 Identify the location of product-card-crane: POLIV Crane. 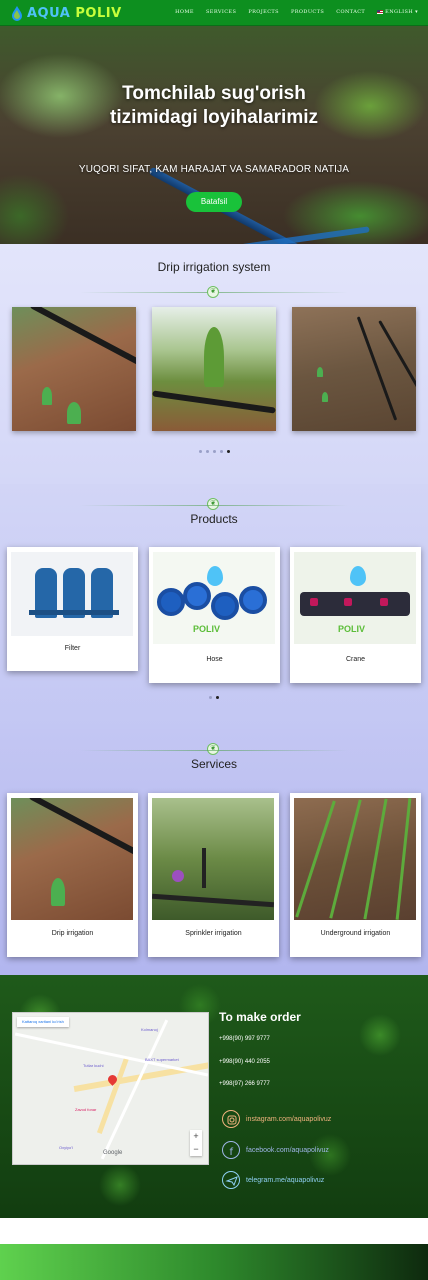
(355, 615).